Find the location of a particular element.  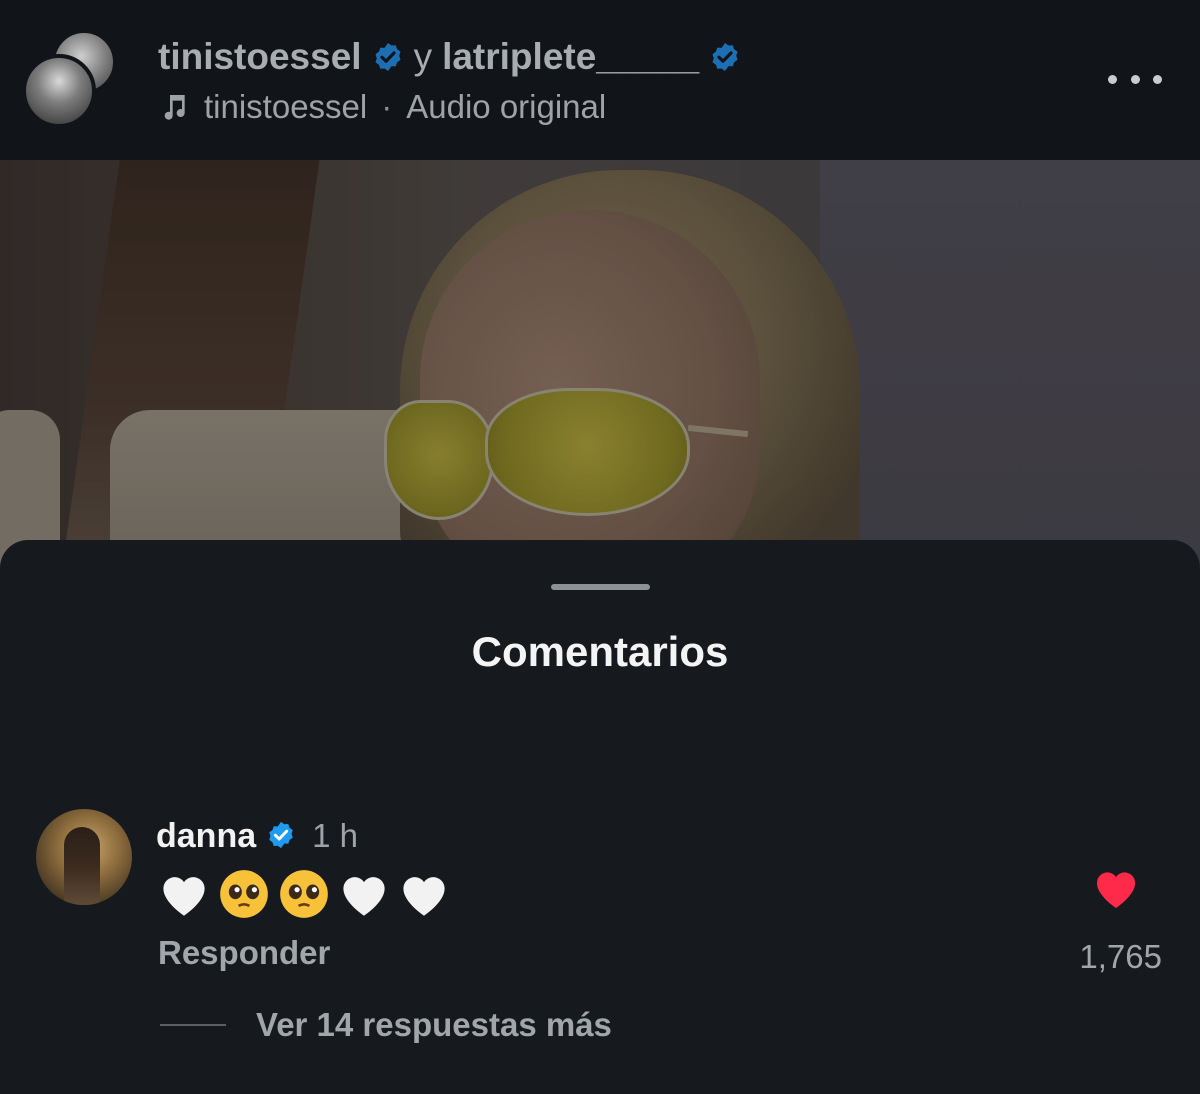

view-replies-link: Ver 14 respuestas más is located at coordinates (434, 1025).